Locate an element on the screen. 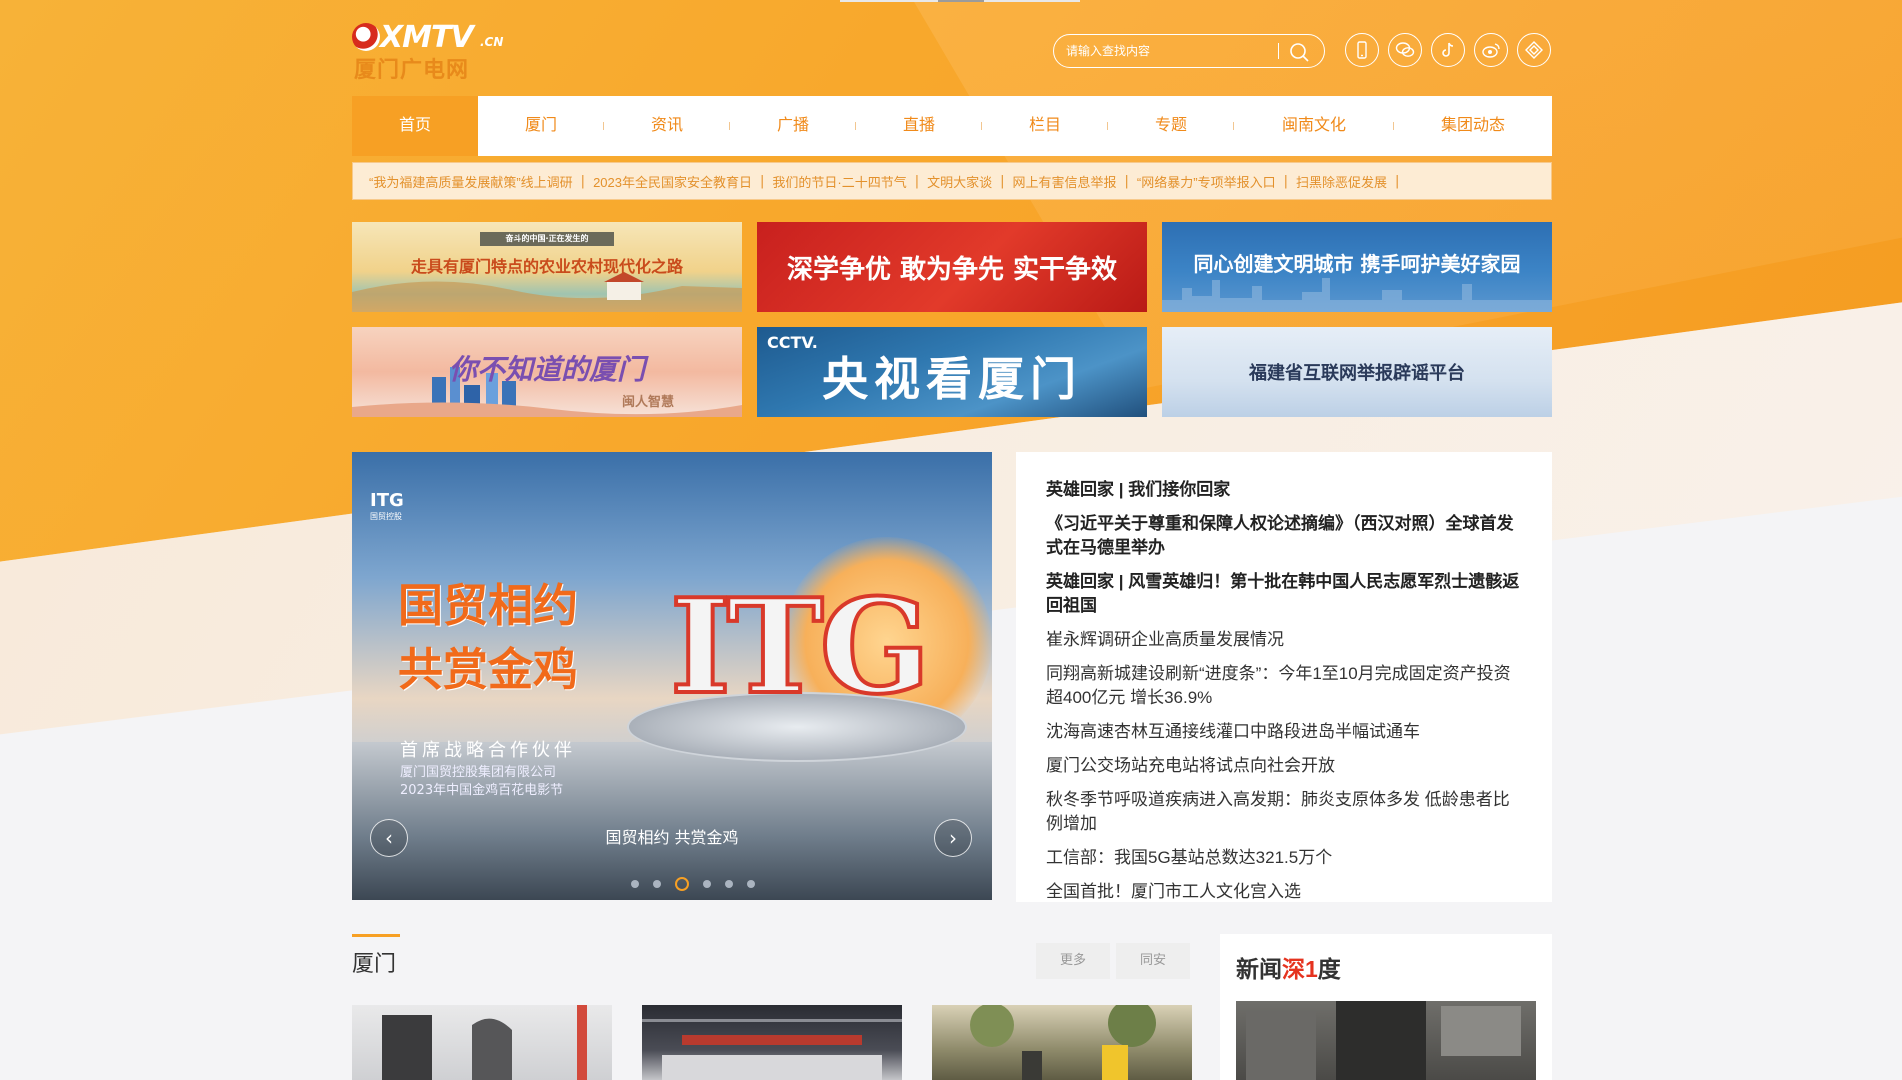  nav-item-radio: 广播 is located at coordinates (793, 126).